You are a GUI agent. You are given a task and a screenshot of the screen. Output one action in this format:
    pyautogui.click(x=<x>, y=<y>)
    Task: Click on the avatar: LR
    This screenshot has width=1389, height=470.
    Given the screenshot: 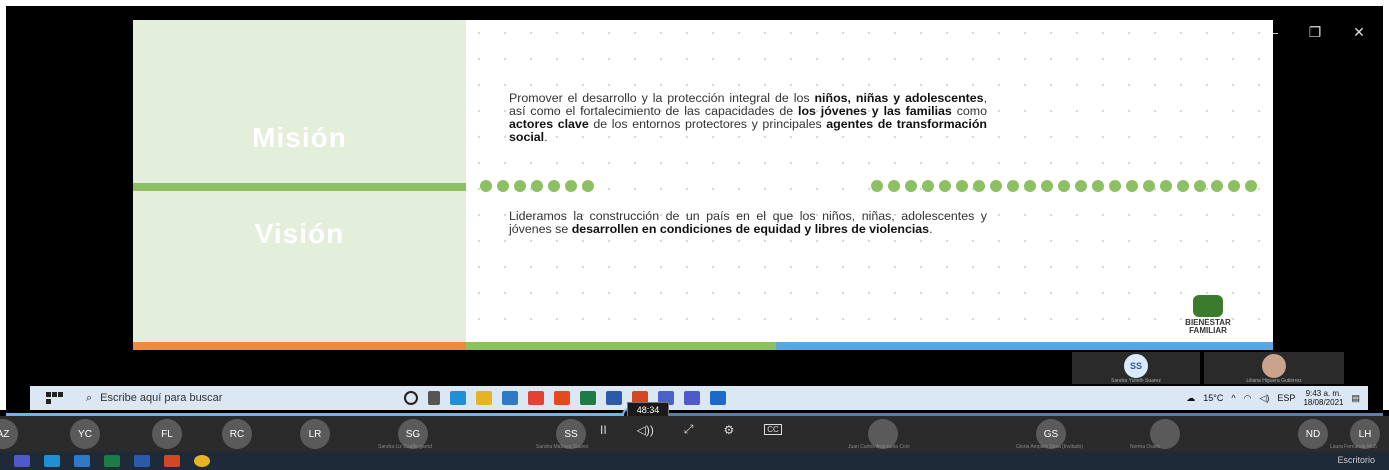 What is the action you would take?
    pyautogui.click(x=315, y=434)
    